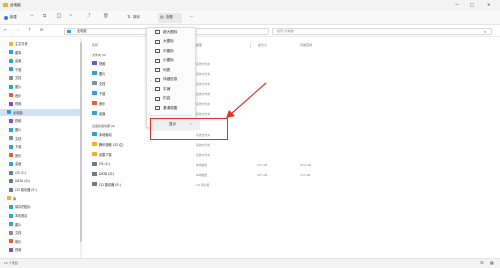 The image size is (500, 268). What do you see at coordinates (13, 17) in the screenshot?
I see `new-button: 新建` at bounding box center [13, 17].